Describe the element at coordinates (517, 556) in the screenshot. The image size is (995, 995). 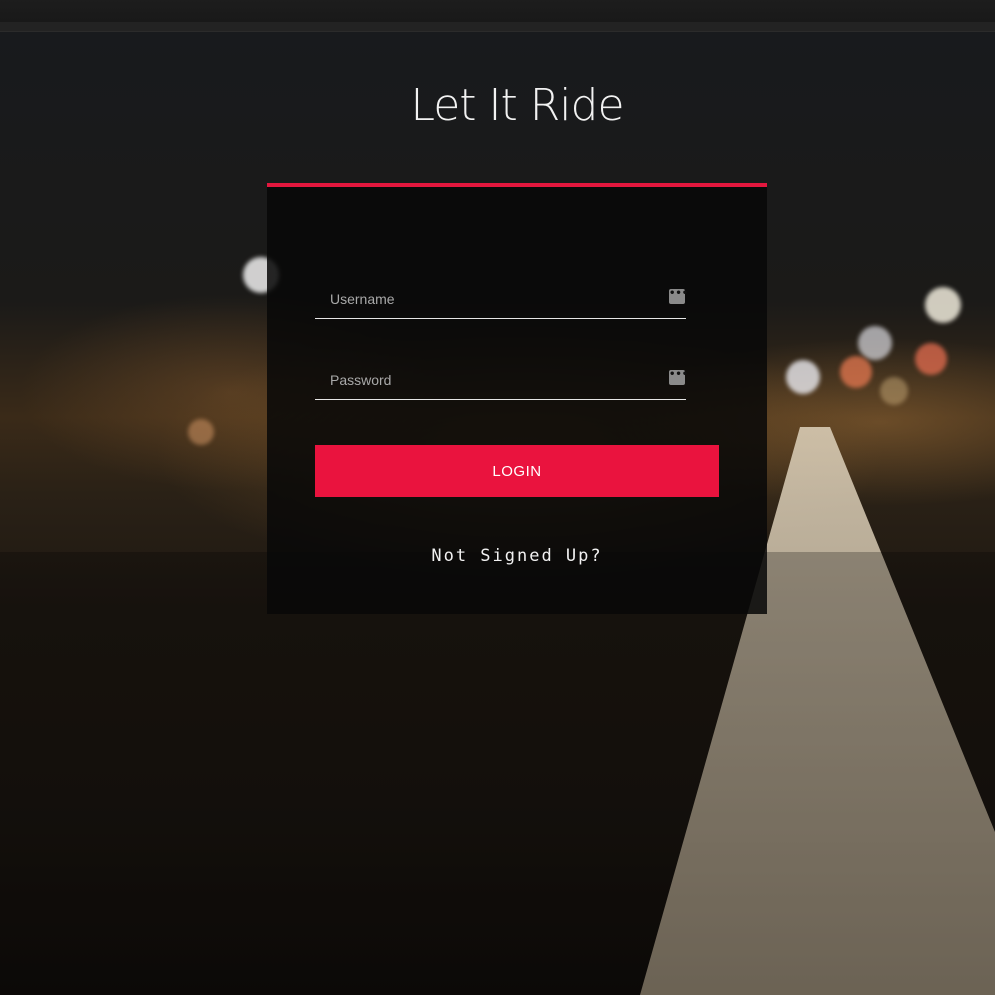
I see `signup-link: Not Signed Up?` at that location.